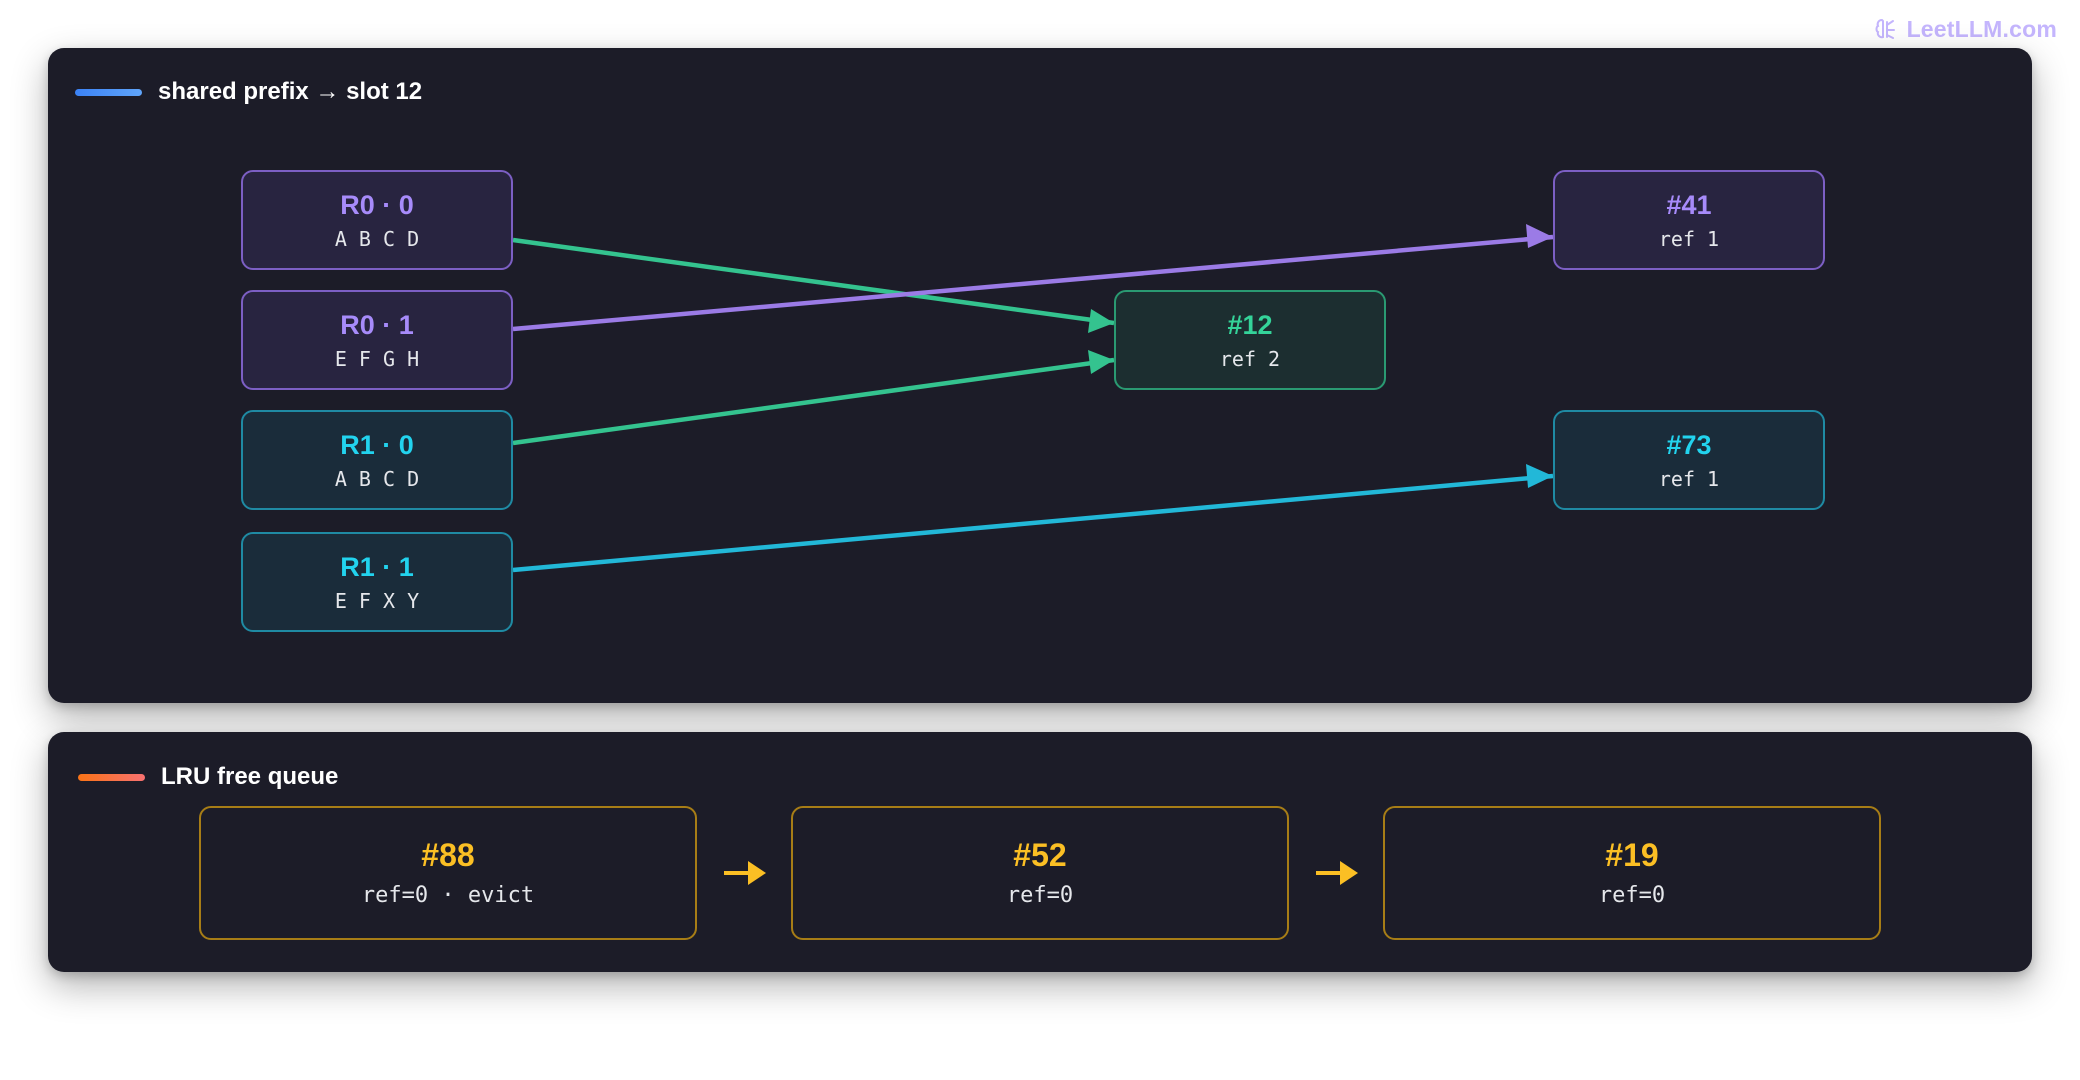 The image size is (2080, 1080). I want to click on request-label: R0 · 0, so click(377, 204).